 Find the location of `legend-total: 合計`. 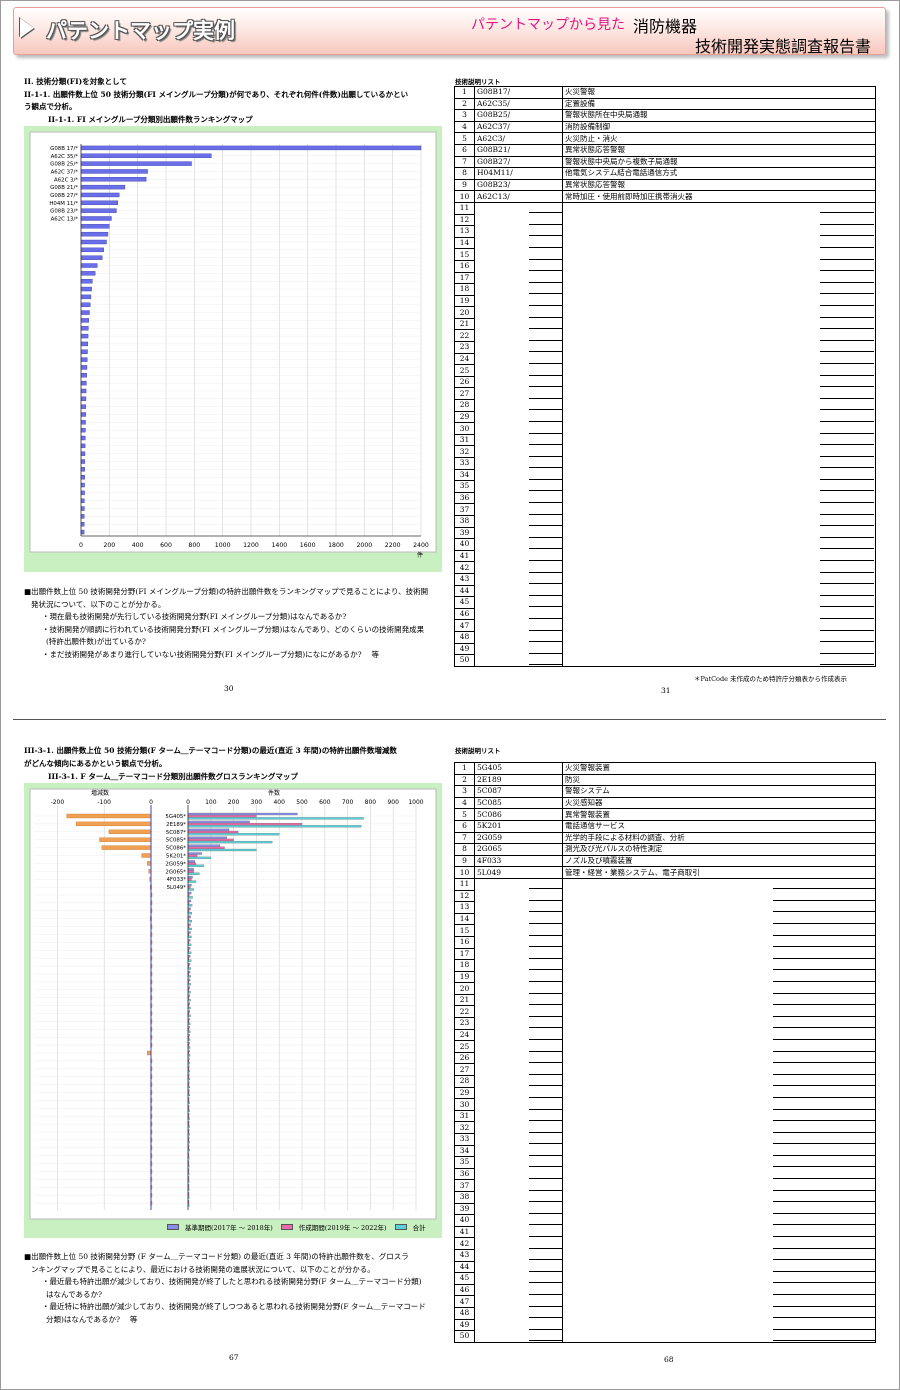

legend-total: 合計 is located at coordinates (419, 1228).